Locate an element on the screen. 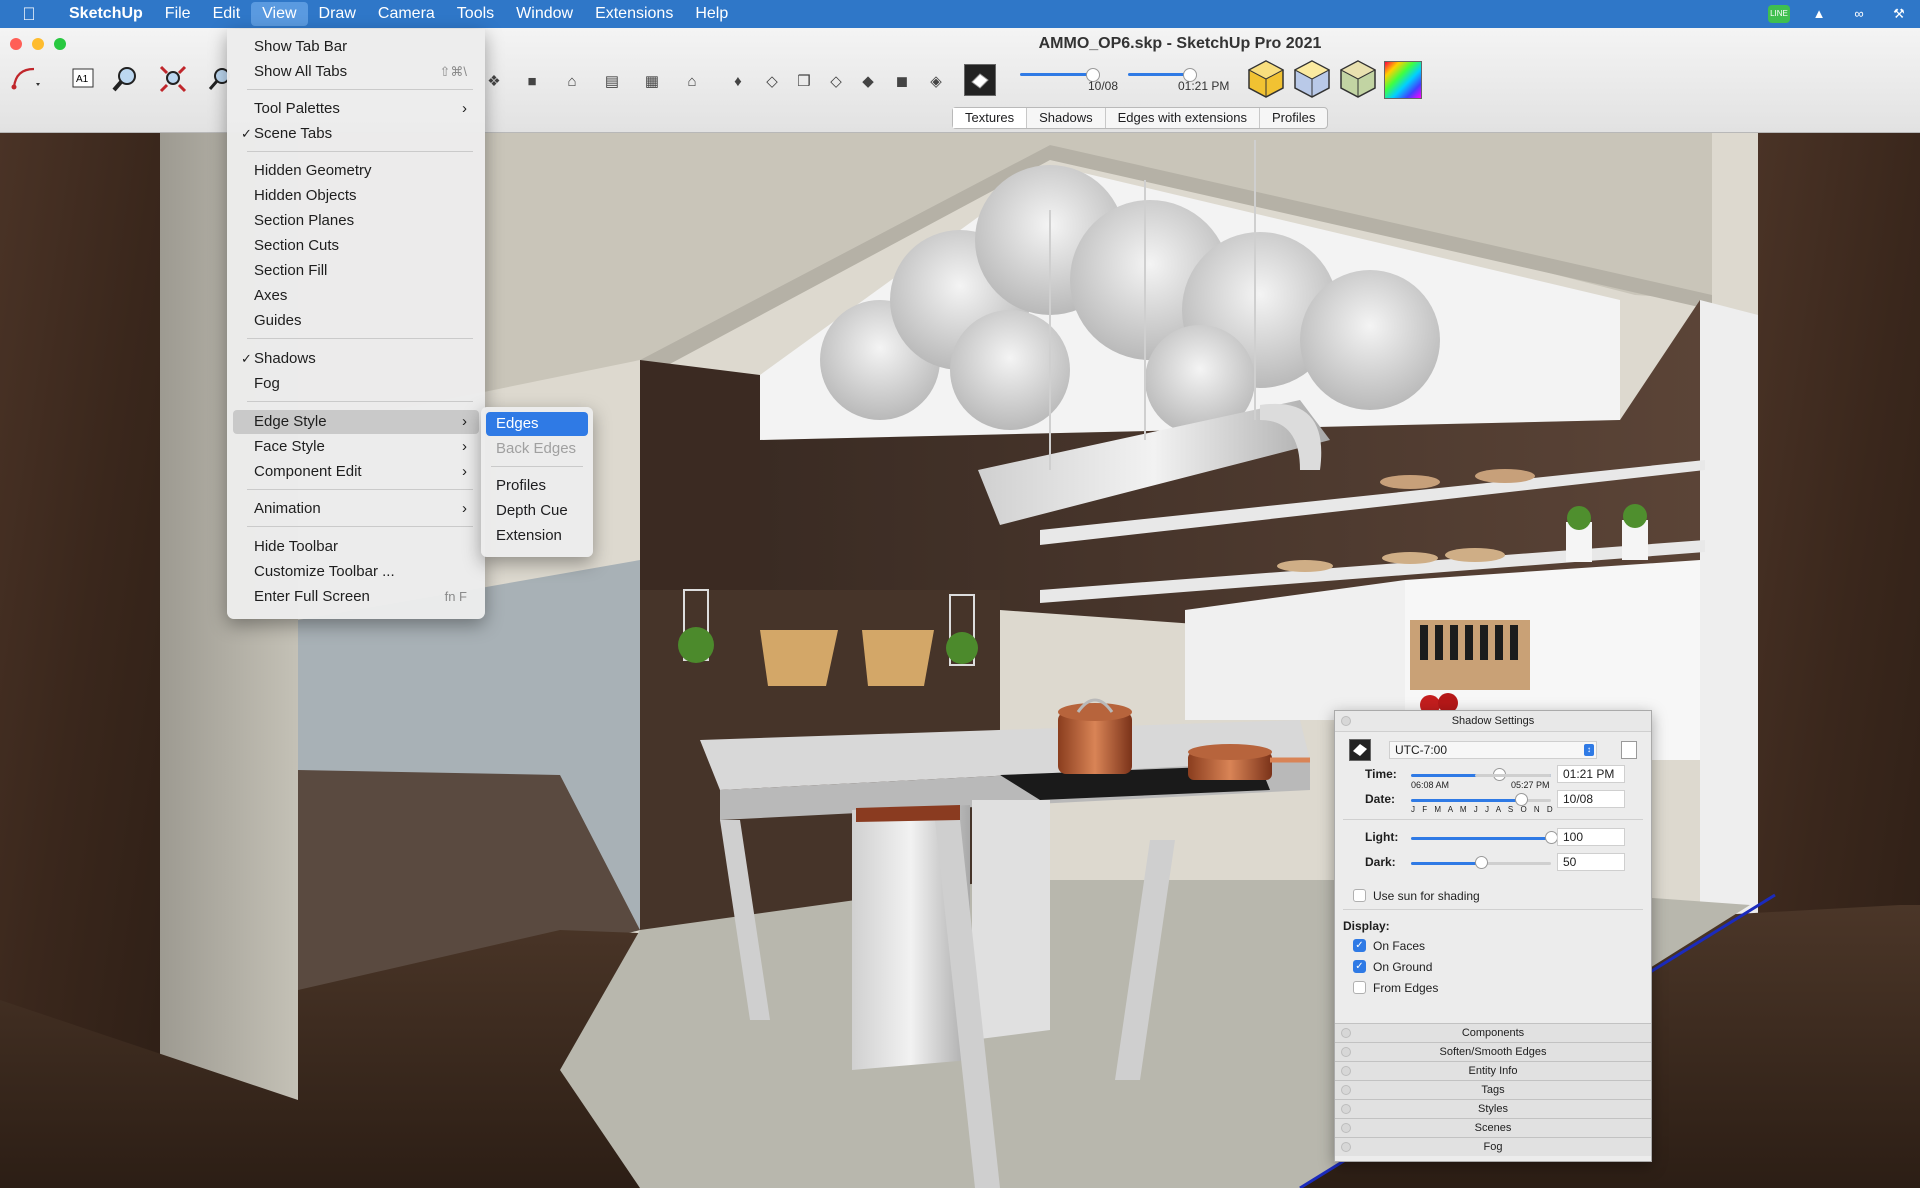  on-faces-checkbox: ✓ is located at coordinates (1359, 945).